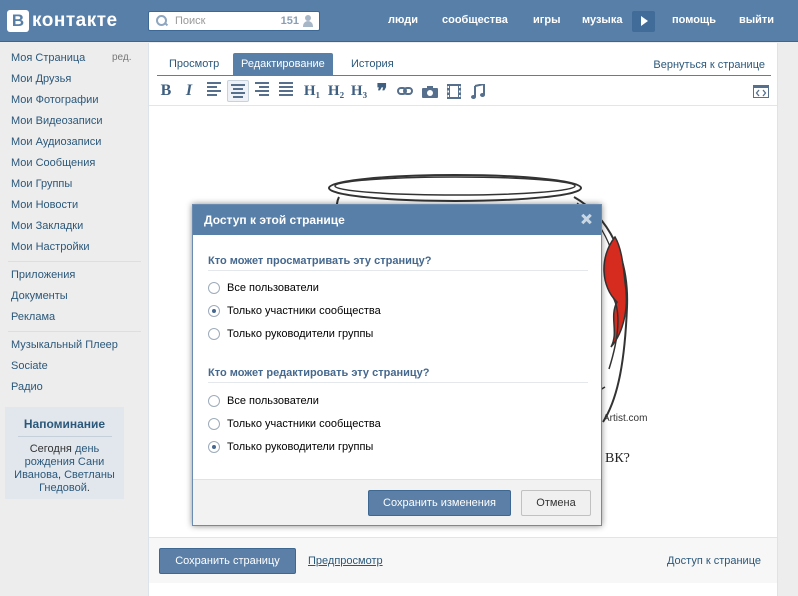 The image size is (798, 596). I want to click on camera-icon, so click(430, 91).